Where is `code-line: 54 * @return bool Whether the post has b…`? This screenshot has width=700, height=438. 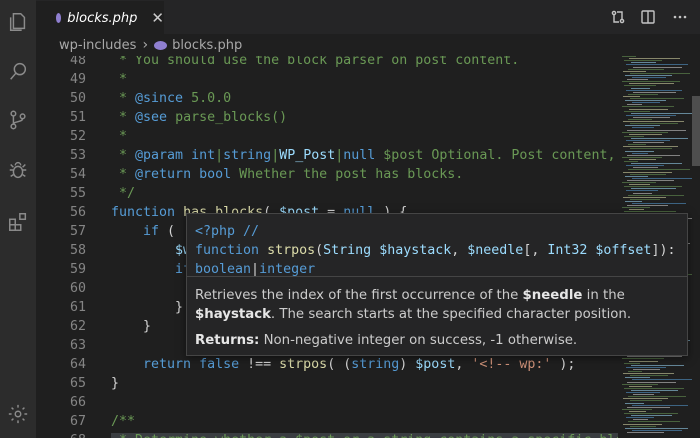 code-line: 54 * @return bool Whether the post has b… is located at coordinates (327, 174).